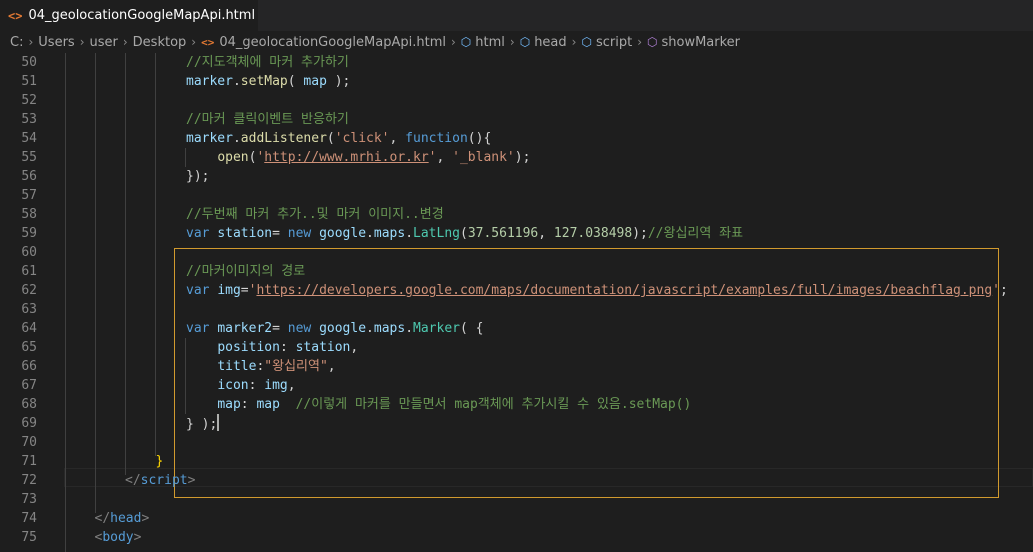  What do you see at coordinates (343, 233) in the screenshot?
I see `code-token: google` at bounding box center [343, 233].